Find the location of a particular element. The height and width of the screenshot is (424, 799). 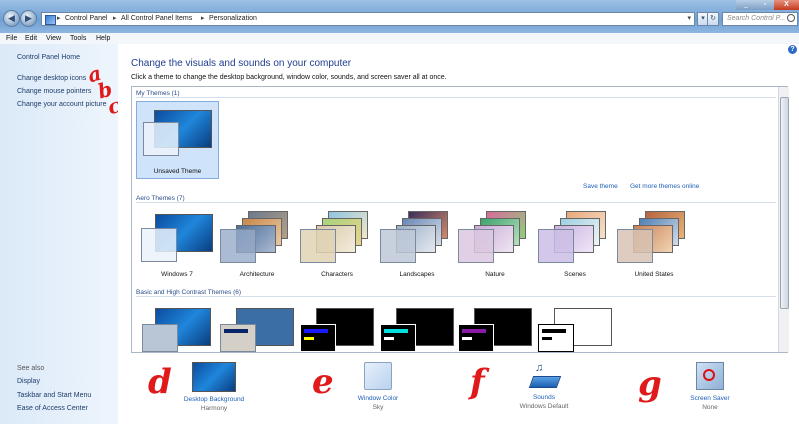

theme-characters: Characters is located at coordinates (337, 246).